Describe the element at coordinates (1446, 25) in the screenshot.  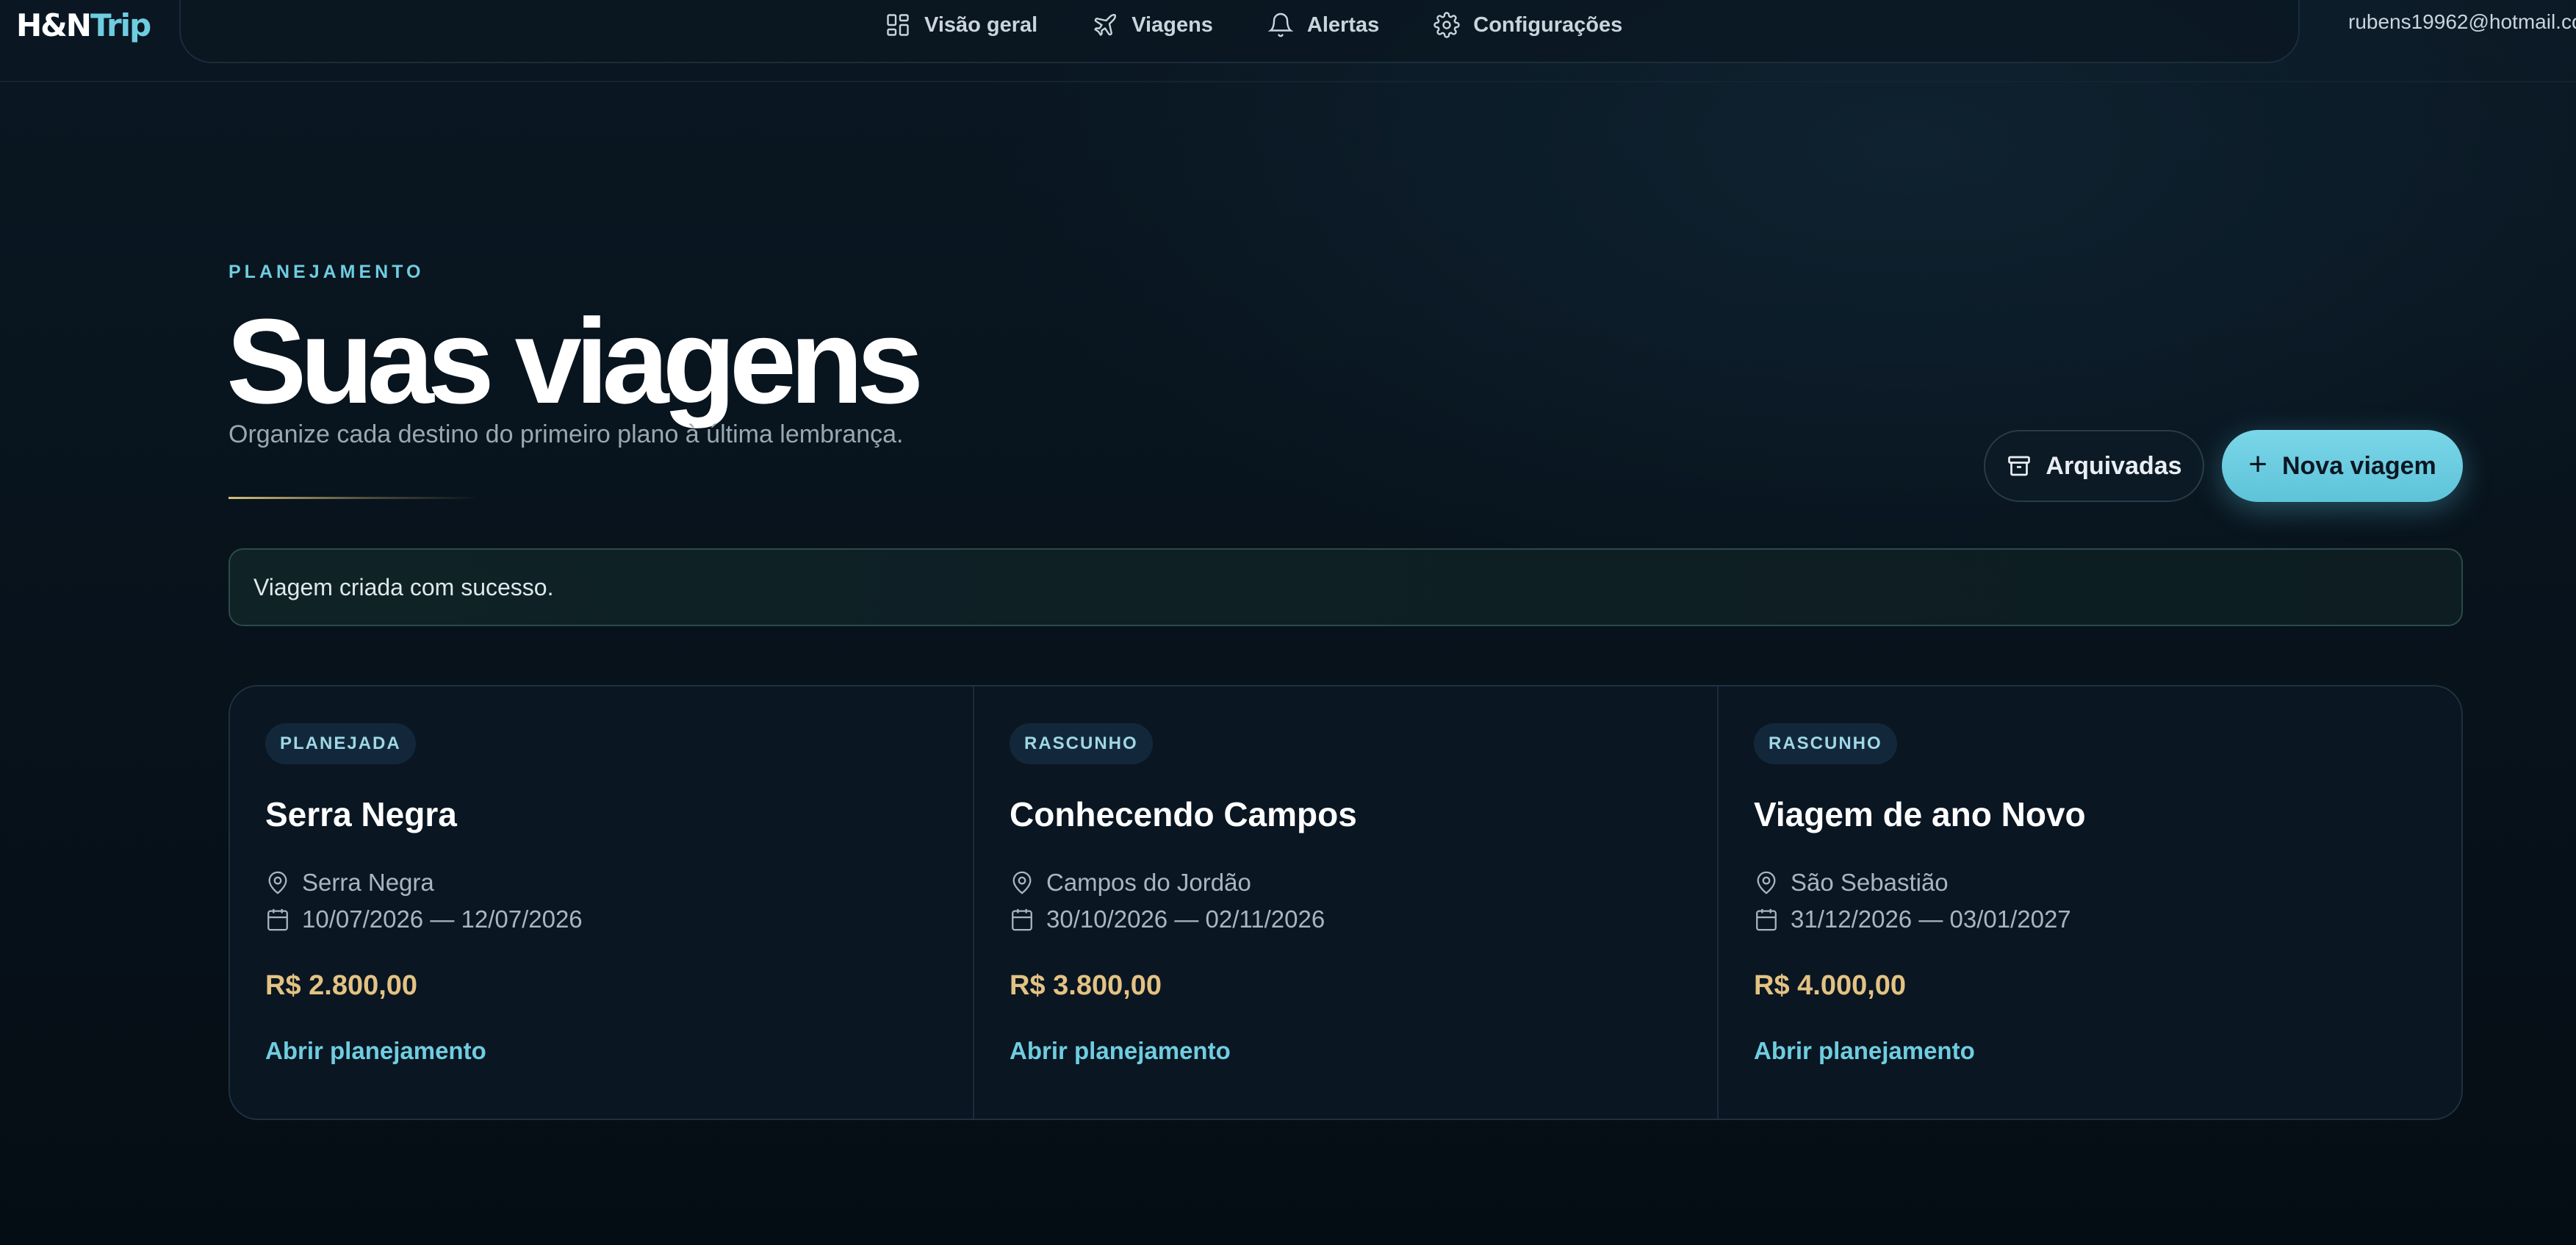
I see `gear-icon` at that location.